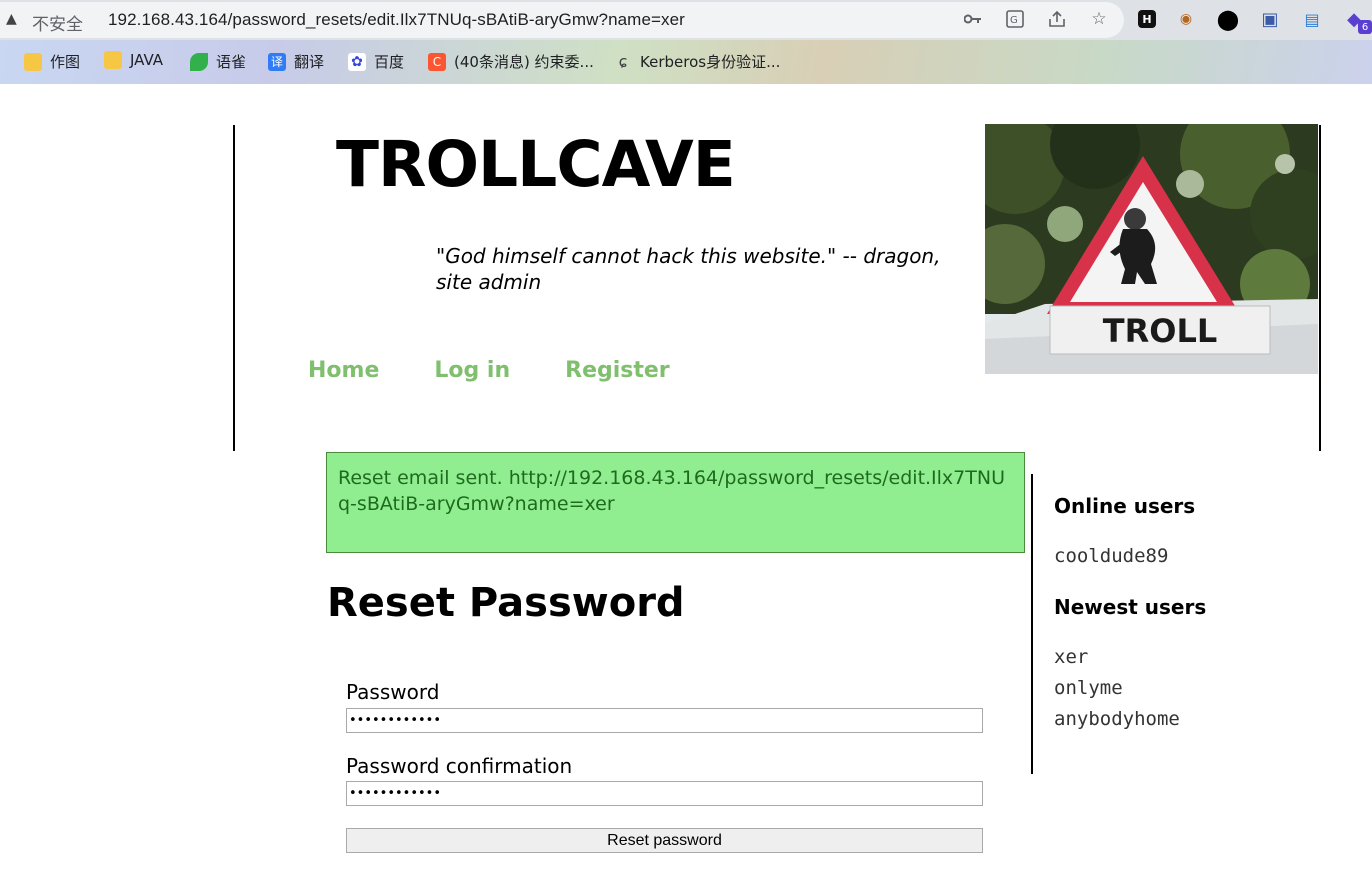 Image resolution: width=1372 pixels, height=880 pixels. I want to click on bookmark-item: 语雀, so click(218, 61).